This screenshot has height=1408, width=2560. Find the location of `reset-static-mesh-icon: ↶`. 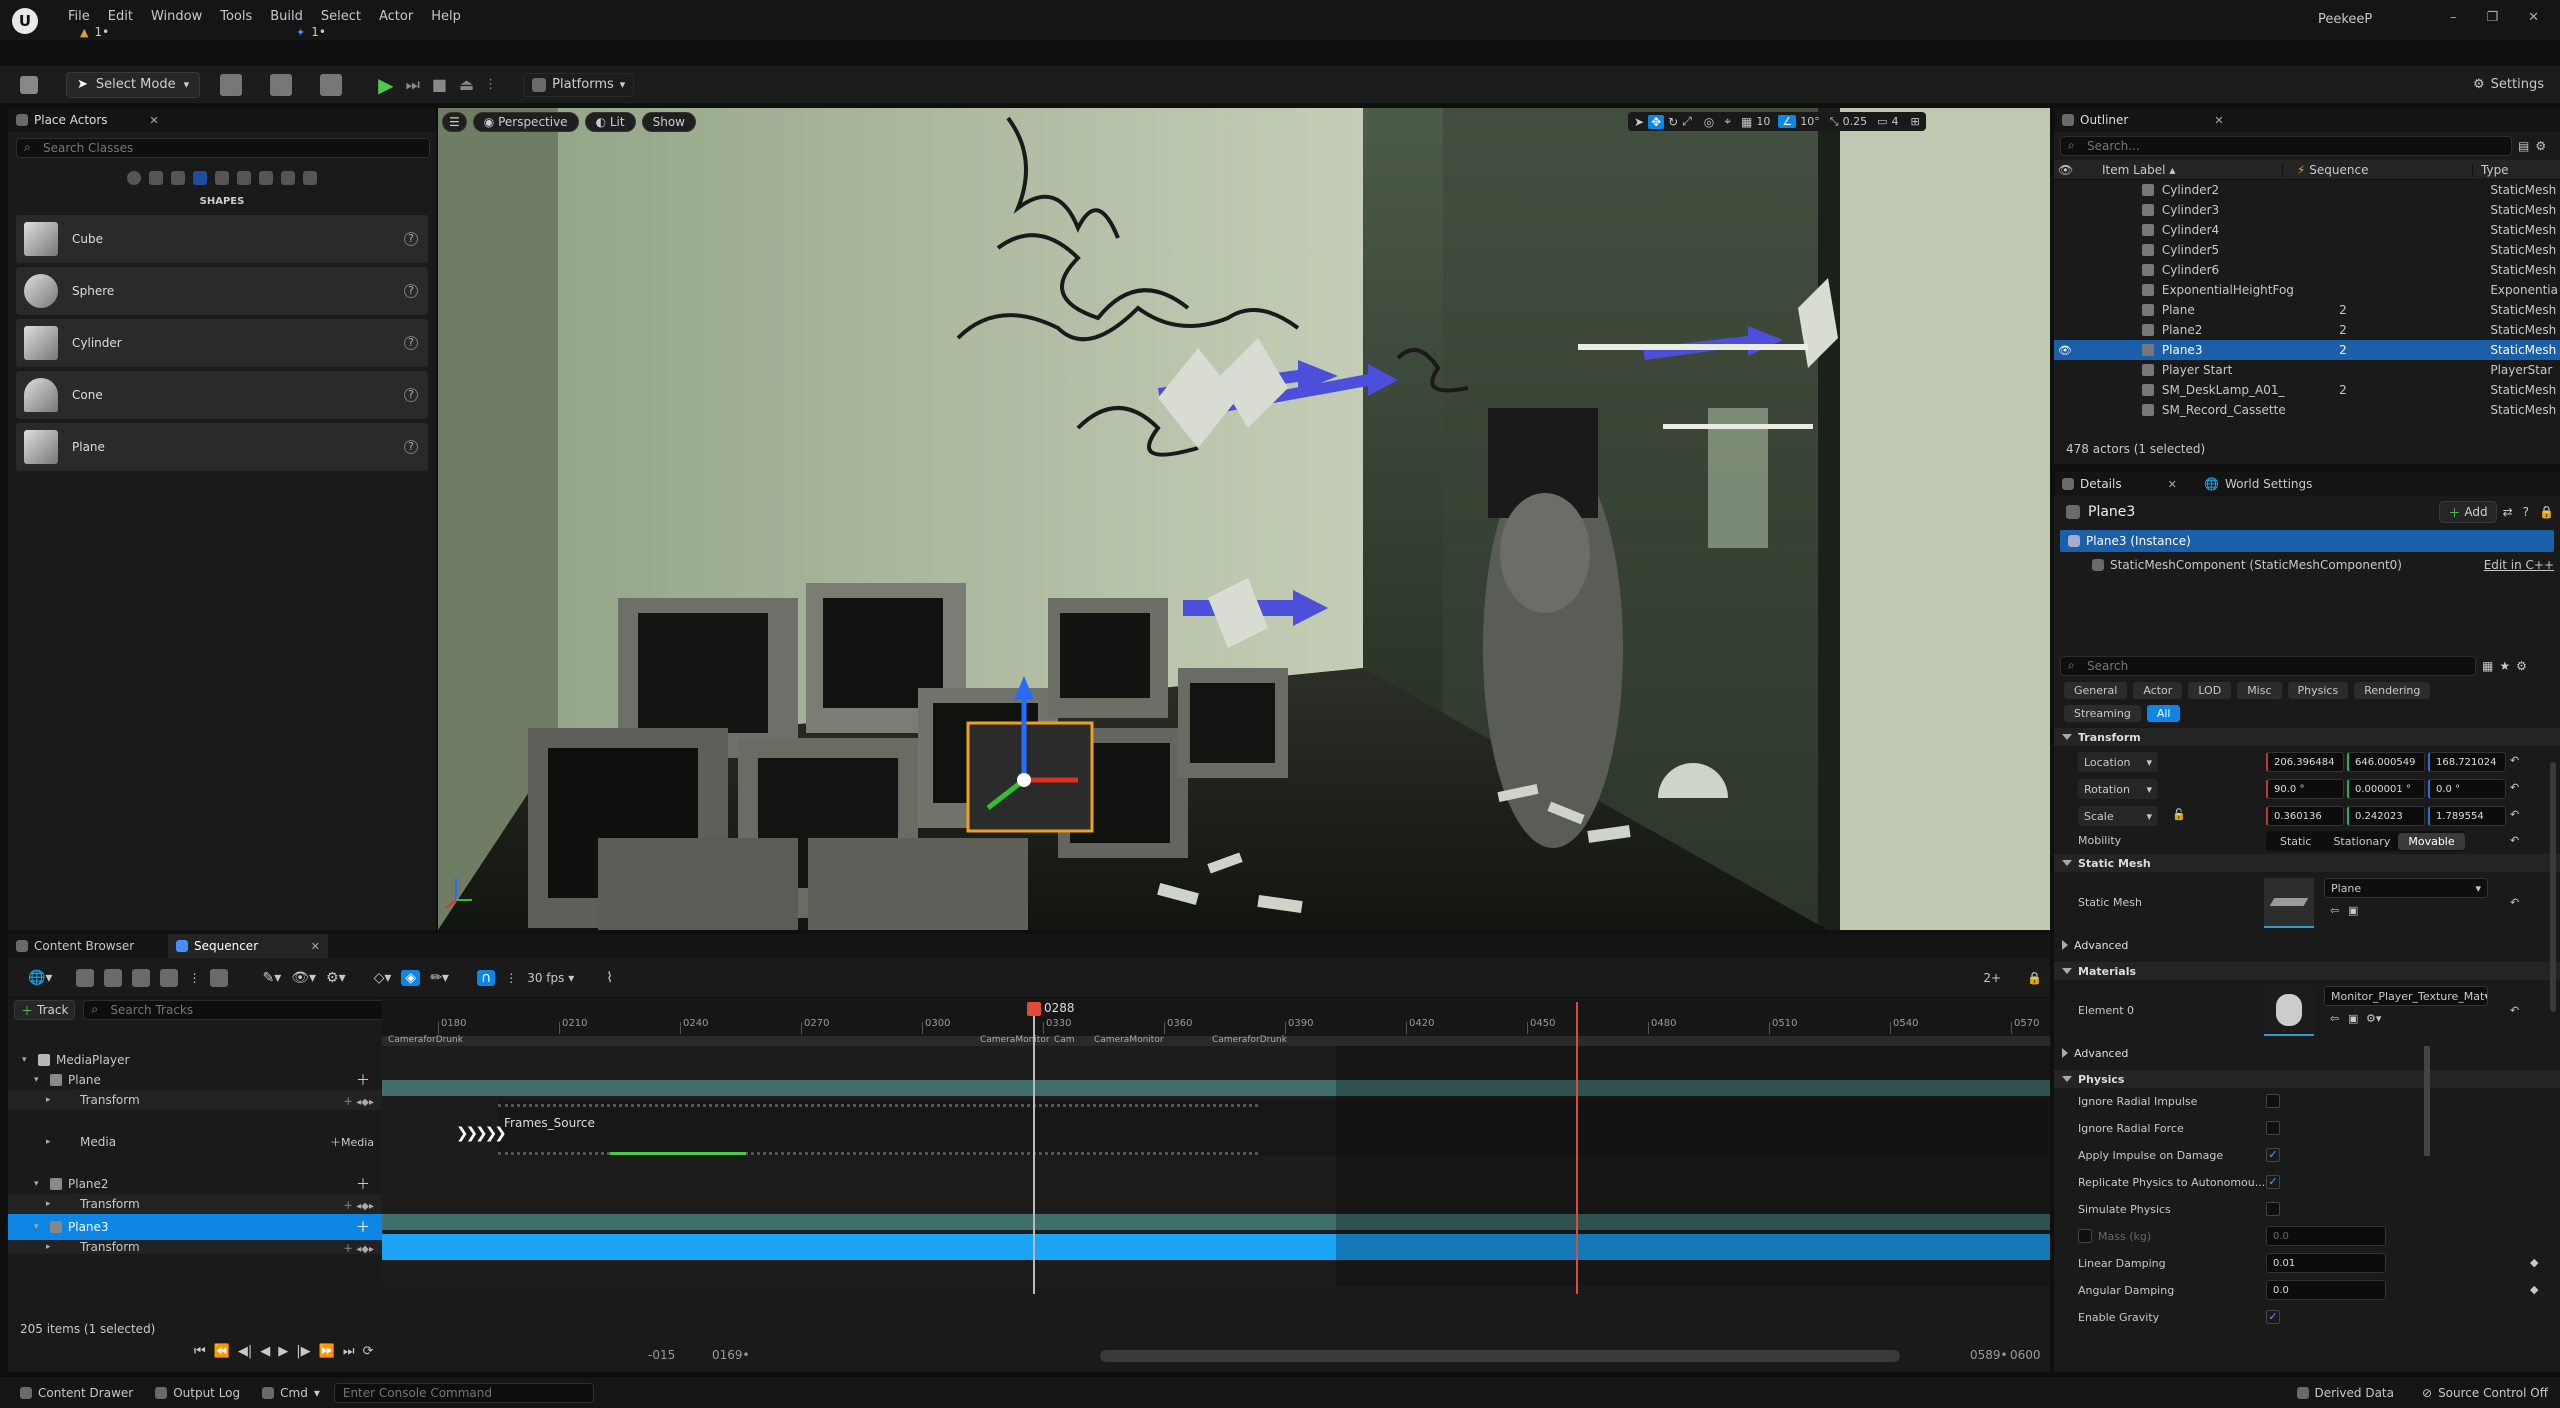

reset-static-mesh-icon: ↶ is located at coordinates (2514, 902).